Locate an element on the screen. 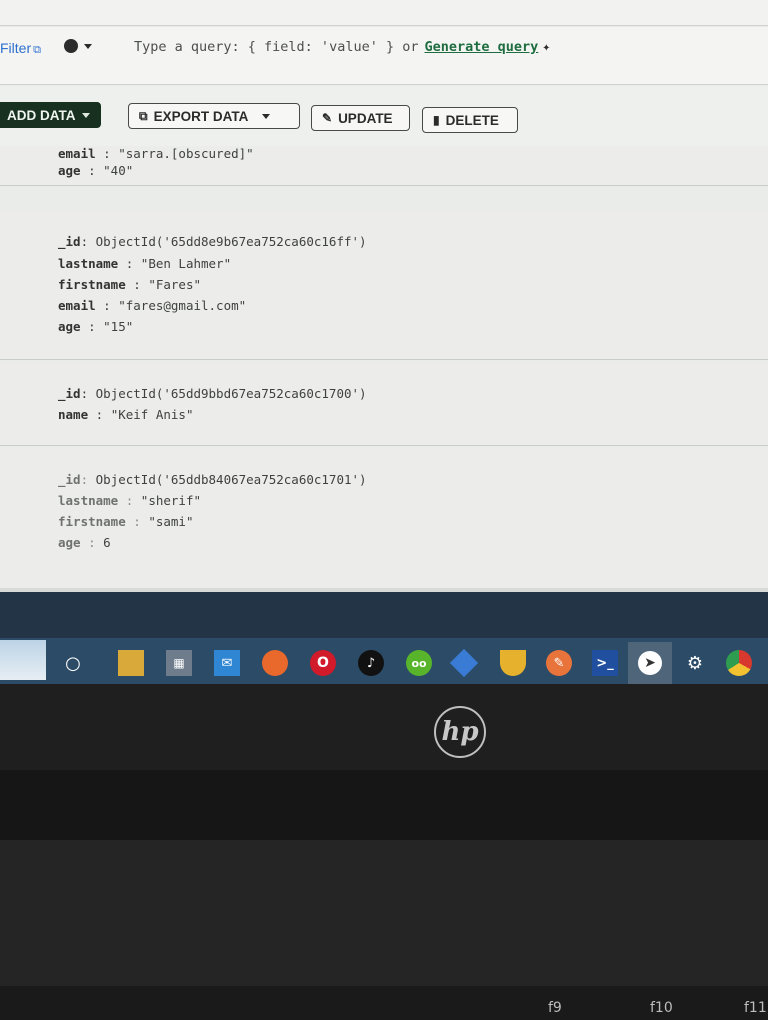  settings-icon: ⚙ is located at coordinates (695, 663).